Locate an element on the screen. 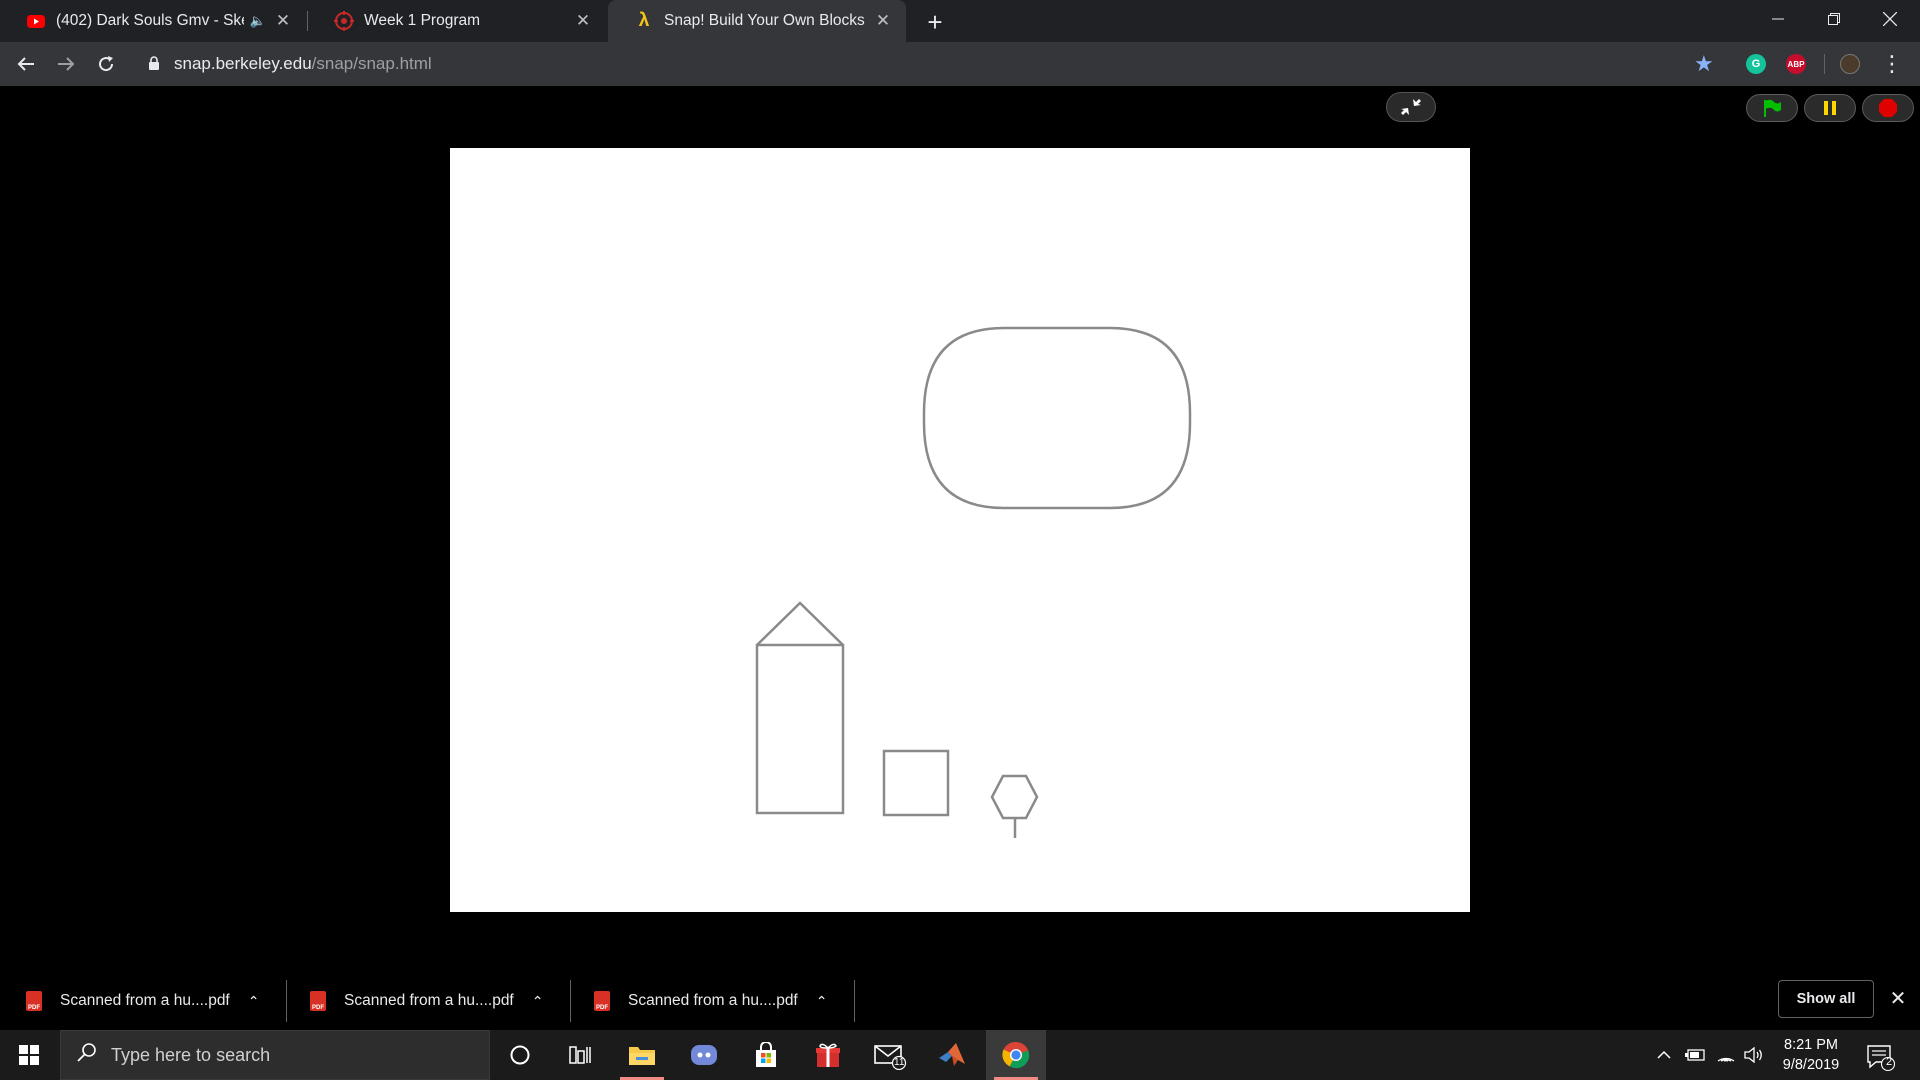  menu-icon: ⋮ is located at coordinates (1892, 64).